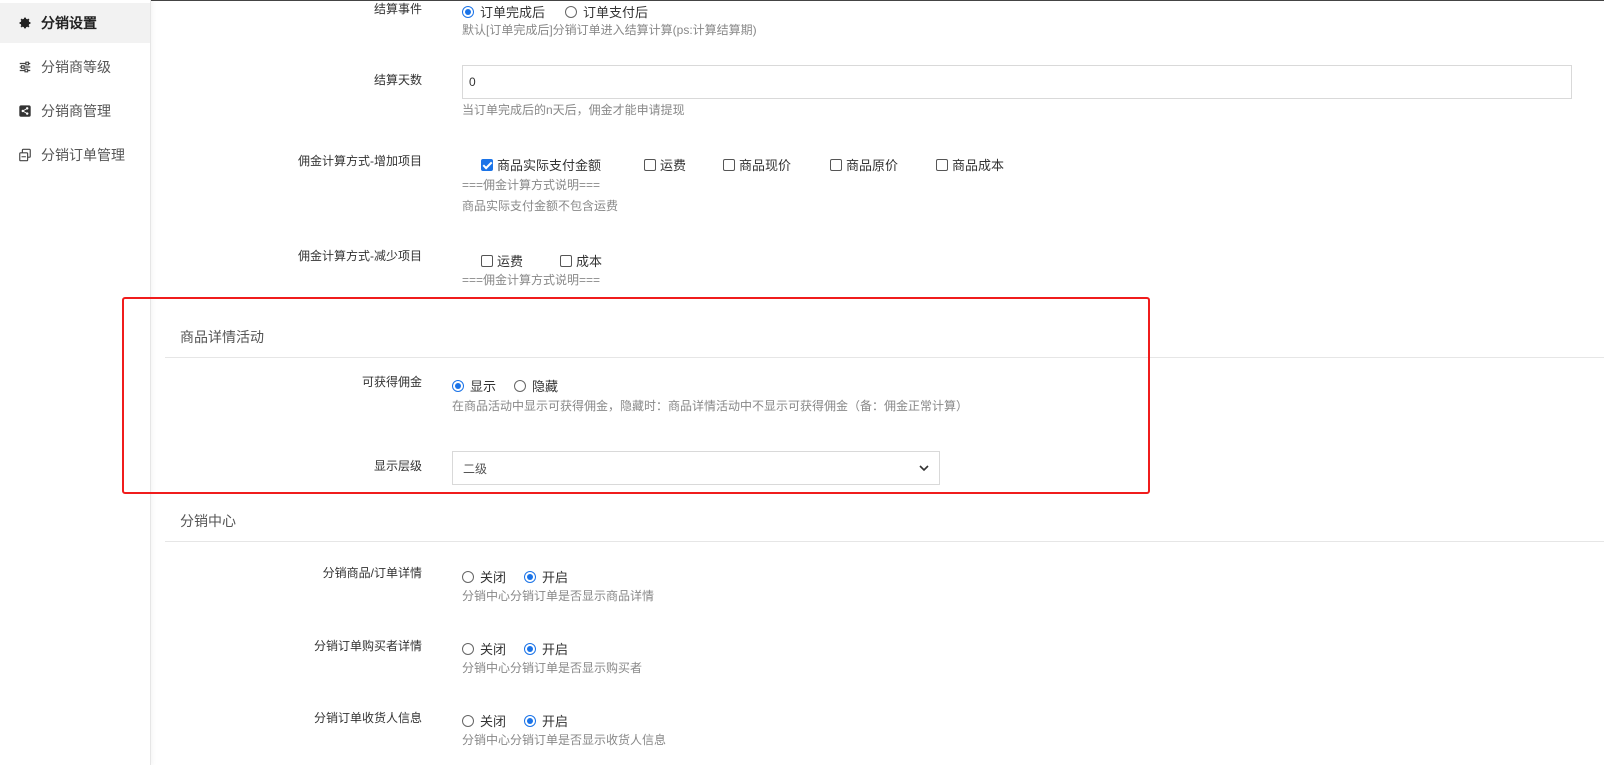 Image resolution: width=1604 pixels, height=765 pixels. Describe the element at coordinates (25, 67) in the screenshot. I see `sliders-icon` at that location.